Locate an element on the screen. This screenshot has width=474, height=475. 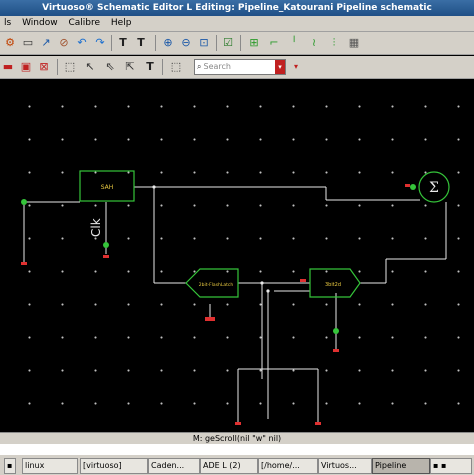
property-icon: T is located at coordinates (150, 67).